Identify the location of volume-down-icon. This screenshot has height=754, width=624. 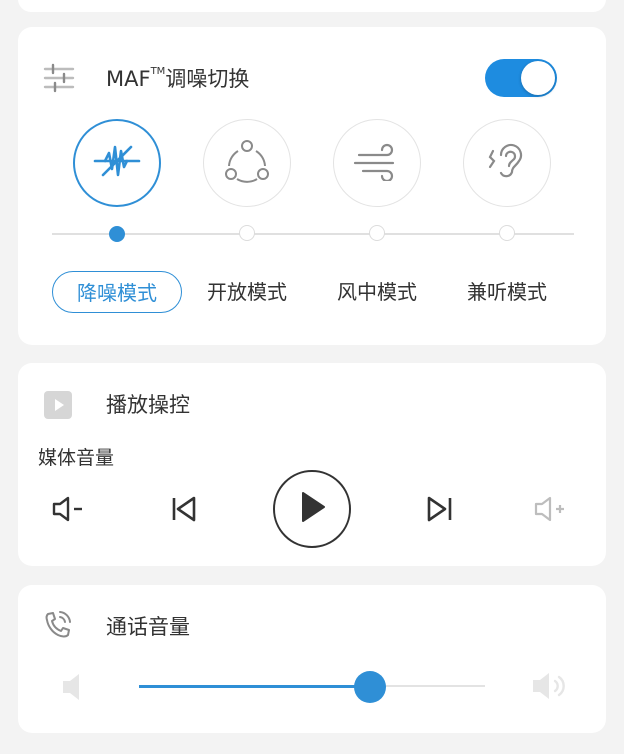
(70, 511).